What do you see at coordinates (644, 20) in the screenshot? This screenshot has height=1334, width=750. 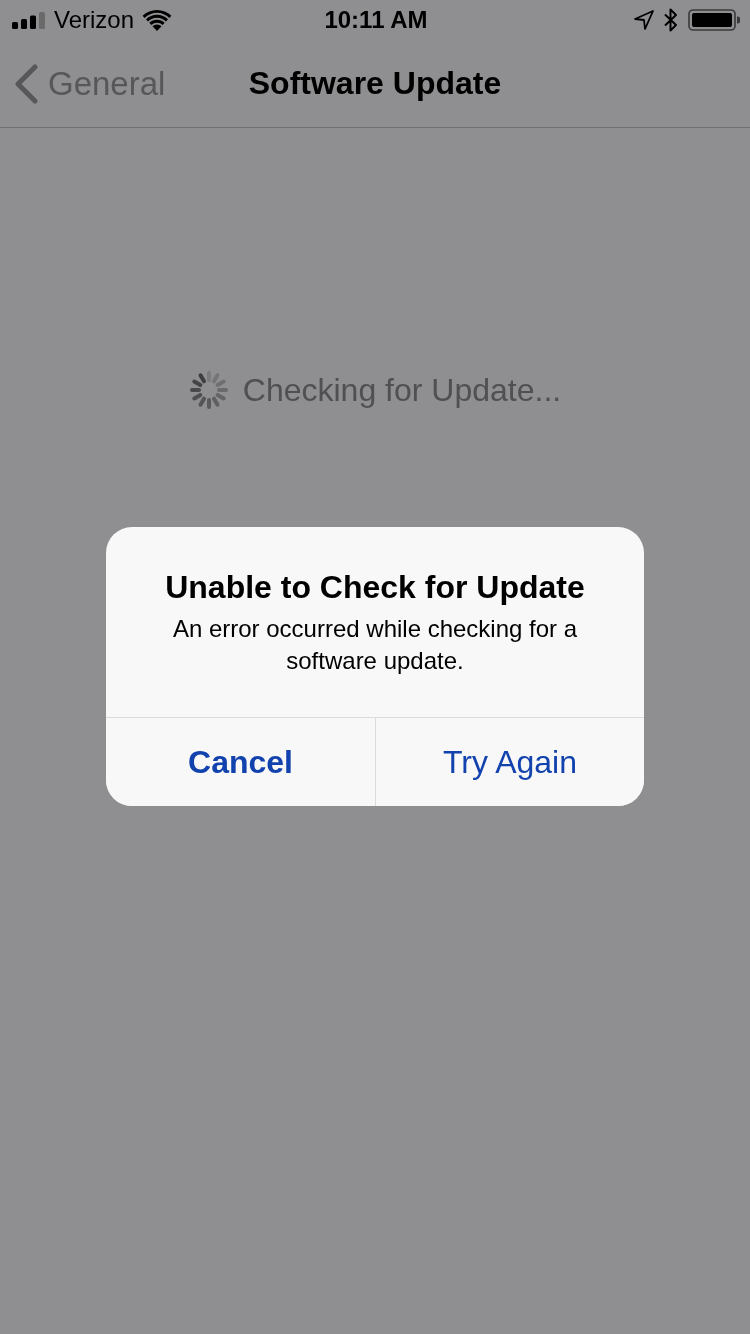 I see `location-arrow-icon` at bounding box center [644, 20].